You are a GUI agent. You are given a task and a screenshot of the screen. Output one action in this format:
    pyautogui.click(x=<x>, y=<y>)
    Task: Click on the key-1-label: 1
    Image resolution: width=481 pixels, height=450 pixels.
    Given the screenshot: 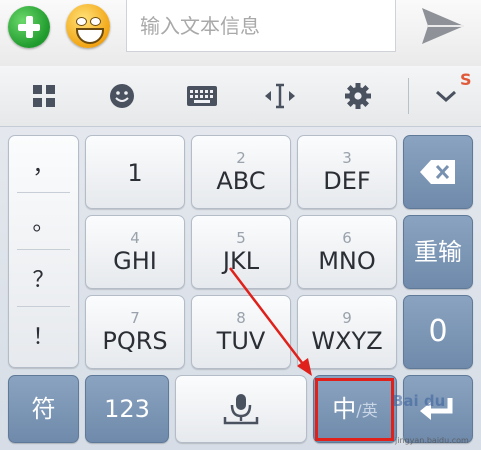 What is the action you would take?
    pyautogui.click(x=135, y=173)
    